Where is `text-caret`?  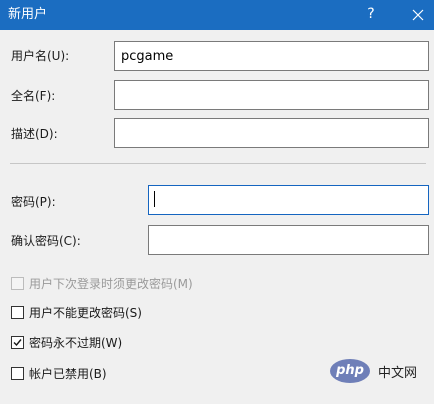
text-caret is located at coordinates (154, 199).